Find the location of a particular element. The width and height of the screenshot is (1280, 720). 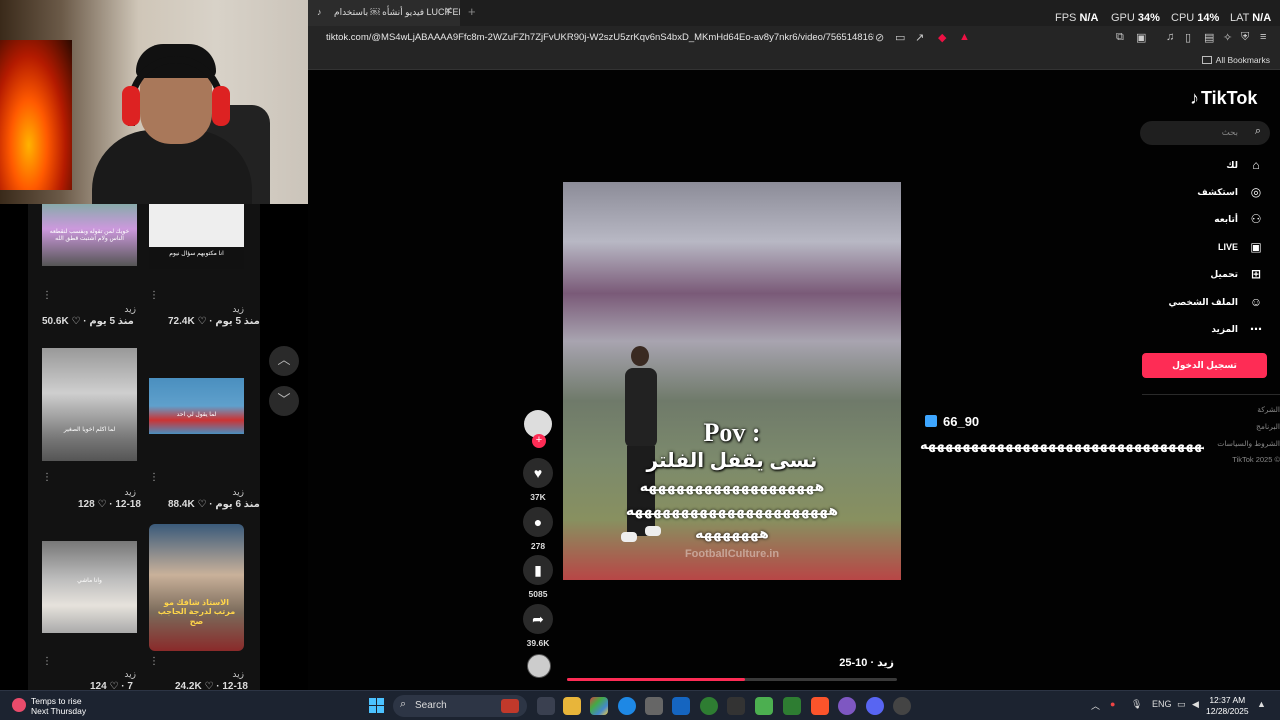

brave-shield-icon: ◆ is located at coordinates (942, 37).